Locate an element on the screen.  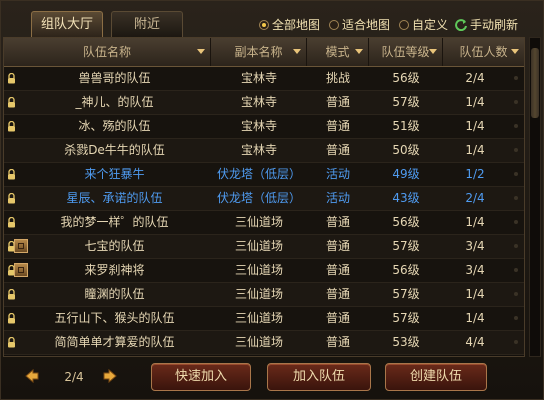
mode-cell: 挑战 is located at coordinates (337, 78).